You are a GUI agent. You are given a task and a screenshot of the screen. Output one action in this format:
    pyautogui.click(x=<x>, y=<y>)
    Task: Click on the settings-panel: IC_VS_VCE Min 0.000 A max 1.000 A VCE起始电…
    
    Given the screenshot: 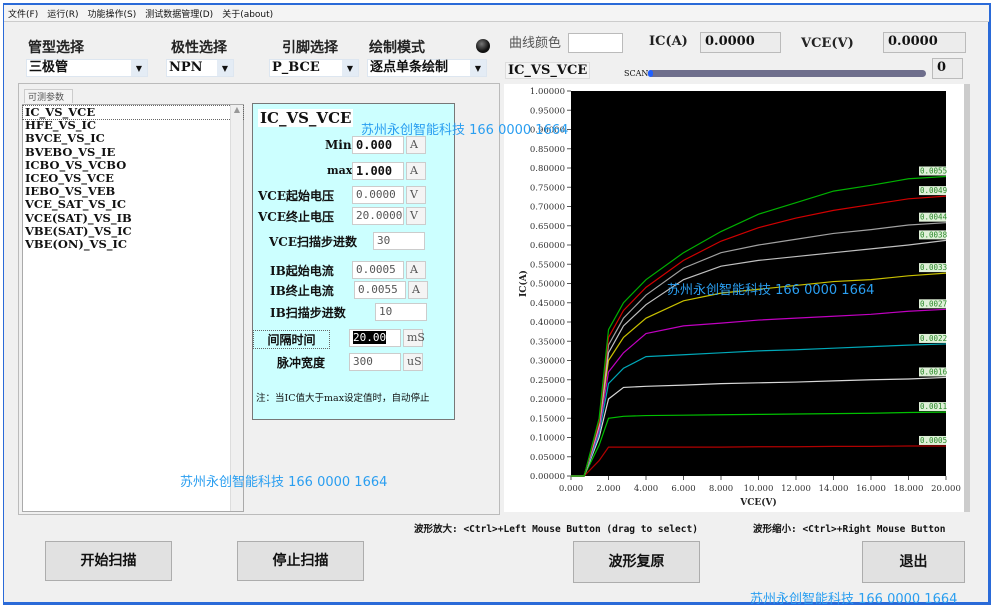 What is the action you would take?
    pyautogui.click(x=353, y=261)
    